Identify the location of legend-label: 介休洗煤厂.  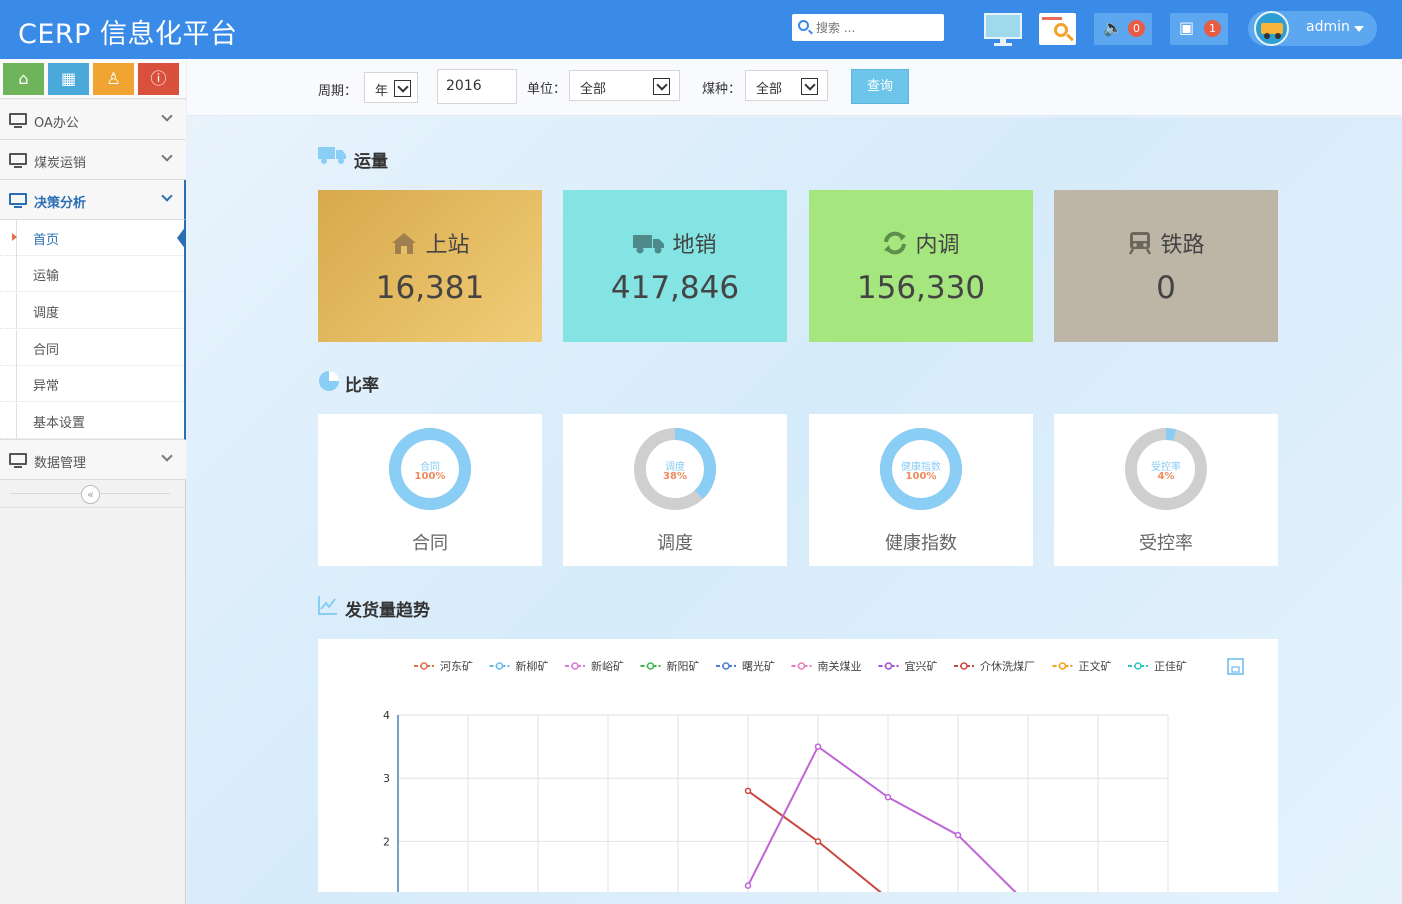
(1007, 666).